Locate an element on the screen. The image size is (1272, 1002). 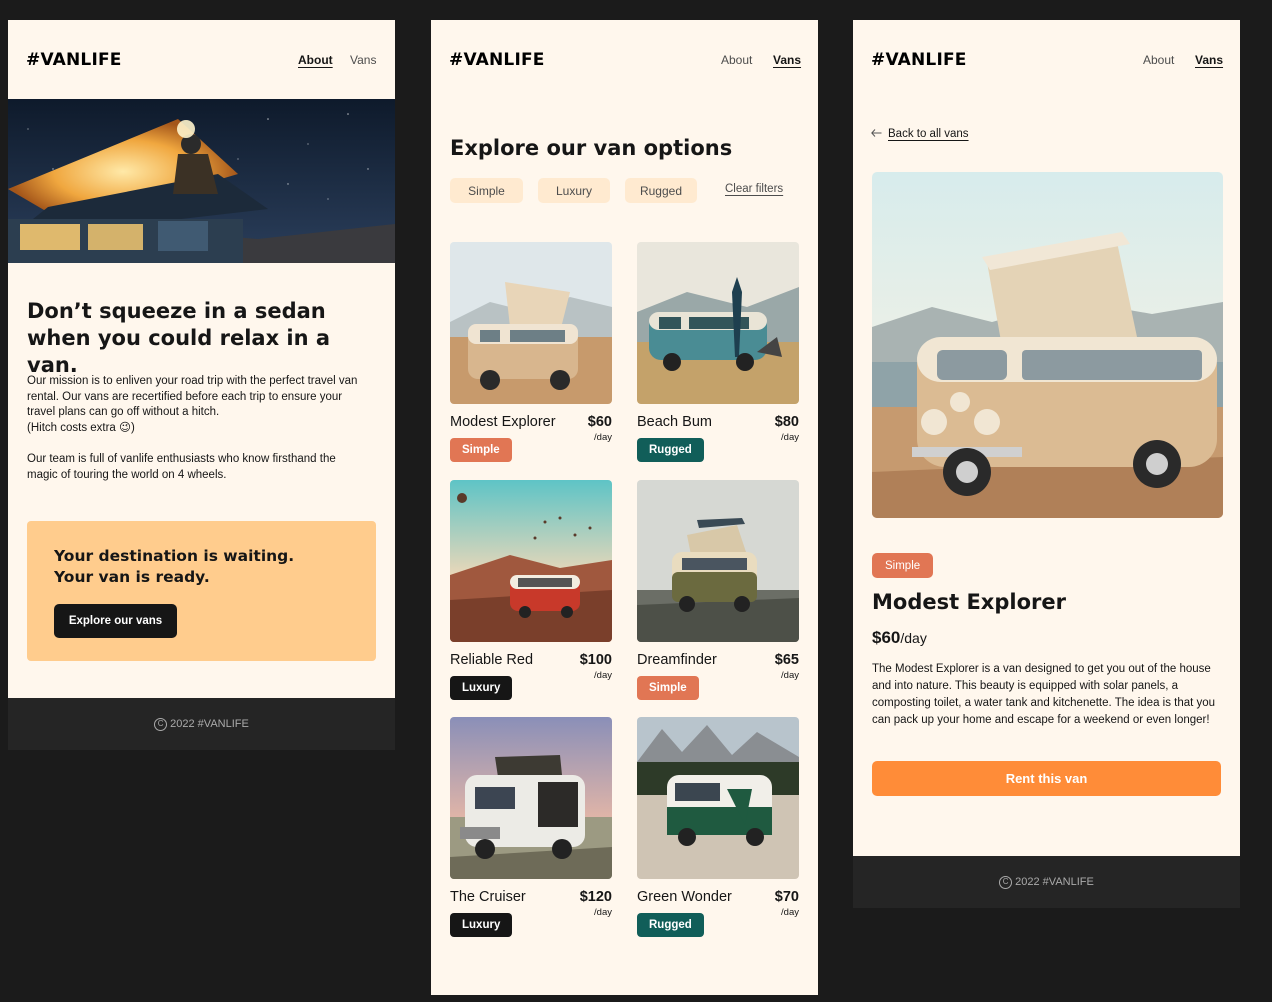
van-price: $100 is located at coordinates (595, 660).